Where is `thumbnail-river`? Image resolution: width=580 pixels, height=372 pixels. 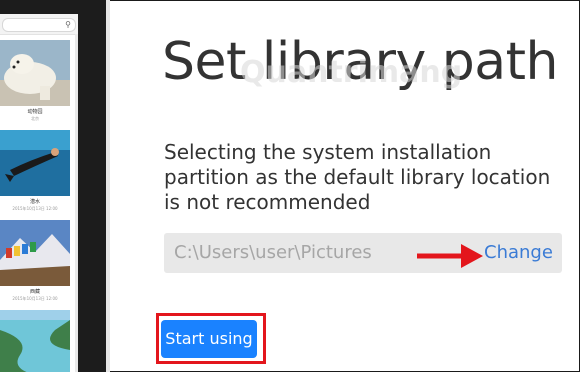 thumbnail-river is located at coordinates (35, 341).